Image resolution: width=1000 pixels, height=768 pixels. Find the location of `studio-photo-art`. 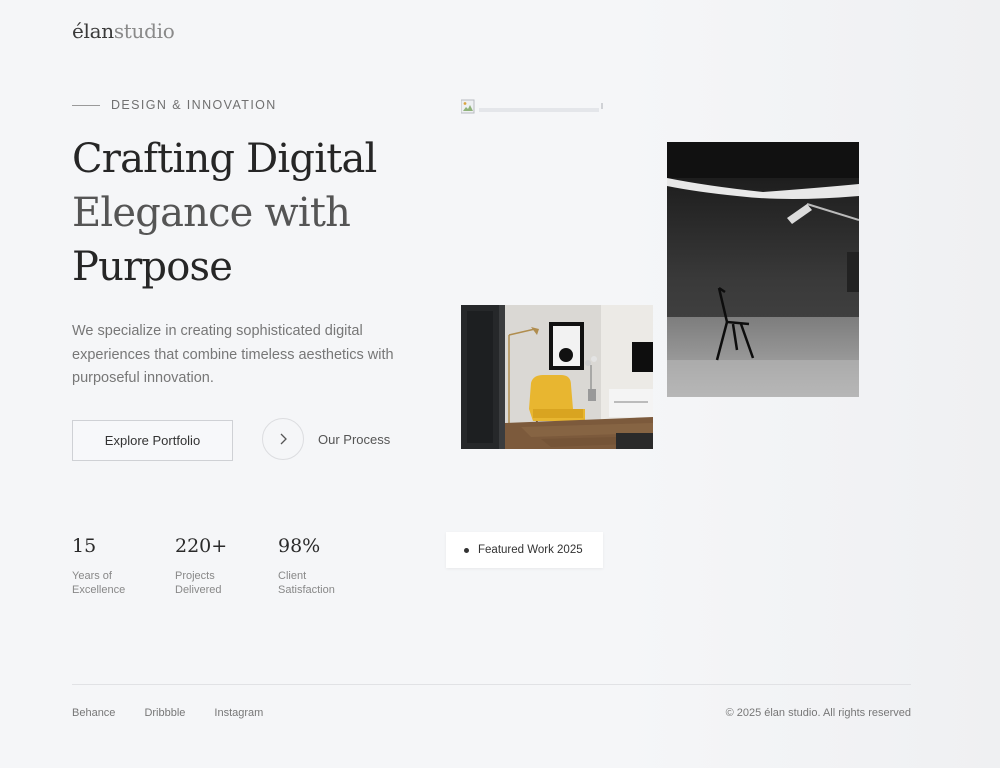

studio-photo-art is located at coordinates (763, 269).